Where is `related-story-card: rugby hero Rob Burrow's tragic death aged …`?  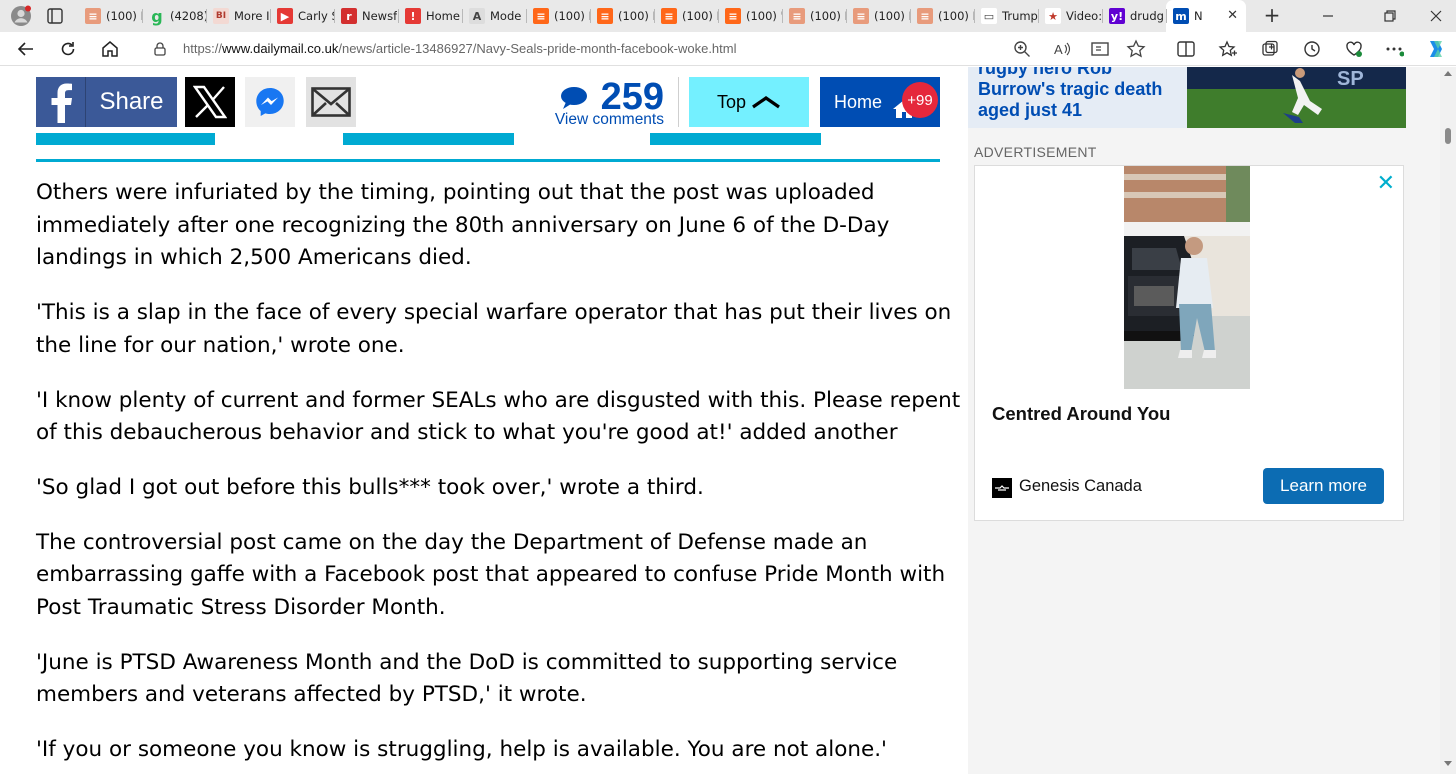 related-story-card: rugby hero Rob Burrow's tragic death aged … is located at coordinates (1187, 97).